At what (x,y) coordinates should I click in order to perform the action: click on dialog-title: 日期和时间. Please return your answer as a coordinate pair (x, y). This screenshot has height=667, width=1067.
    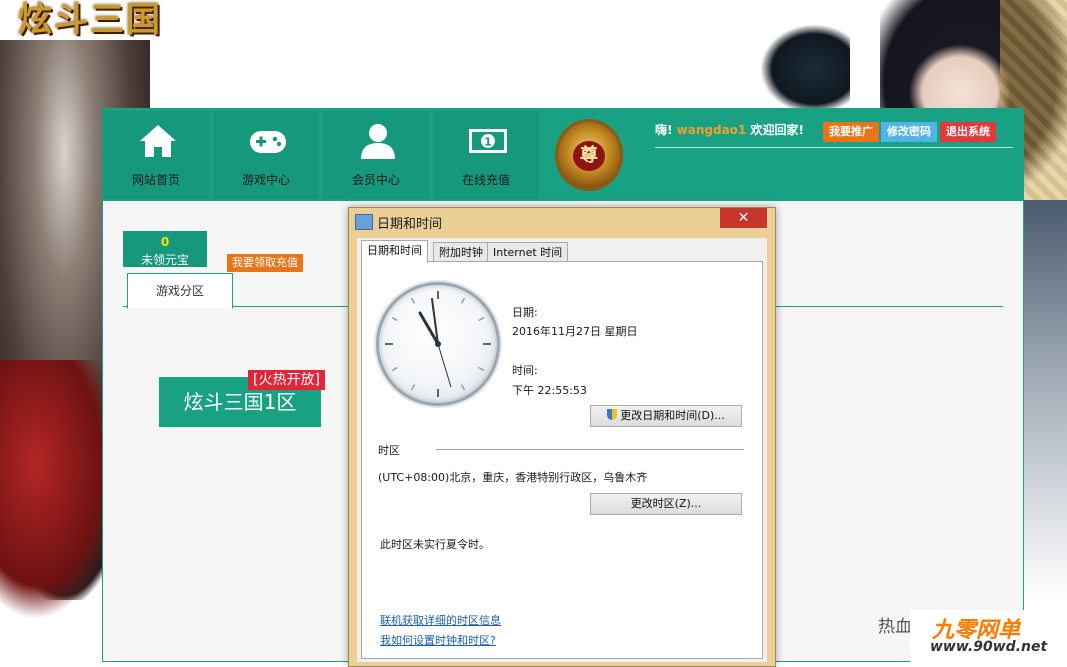
    Looking at the image, I should click on (410, 224).